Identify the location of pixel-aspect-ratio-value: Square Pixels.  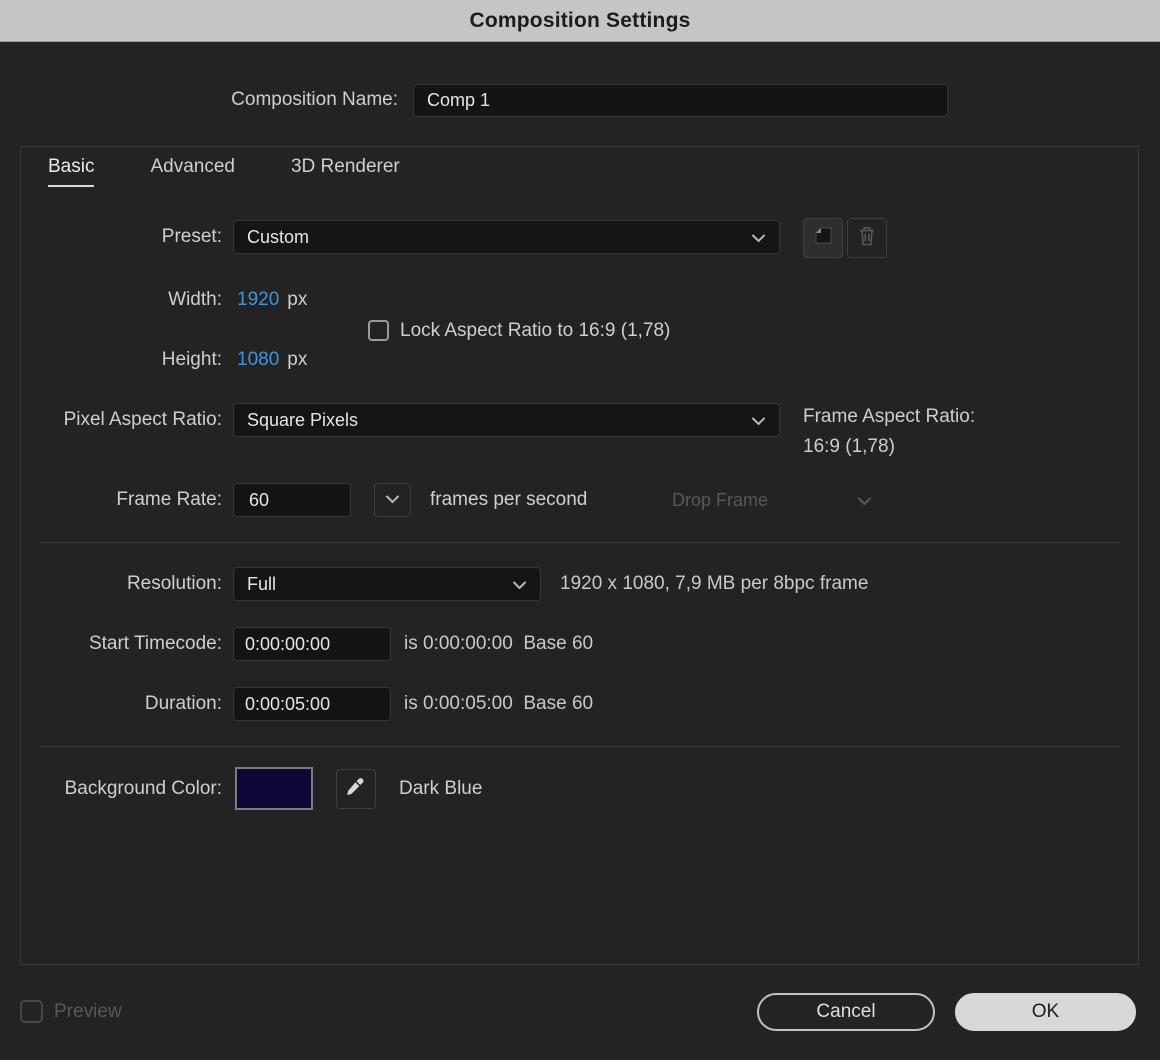
(303, 419).